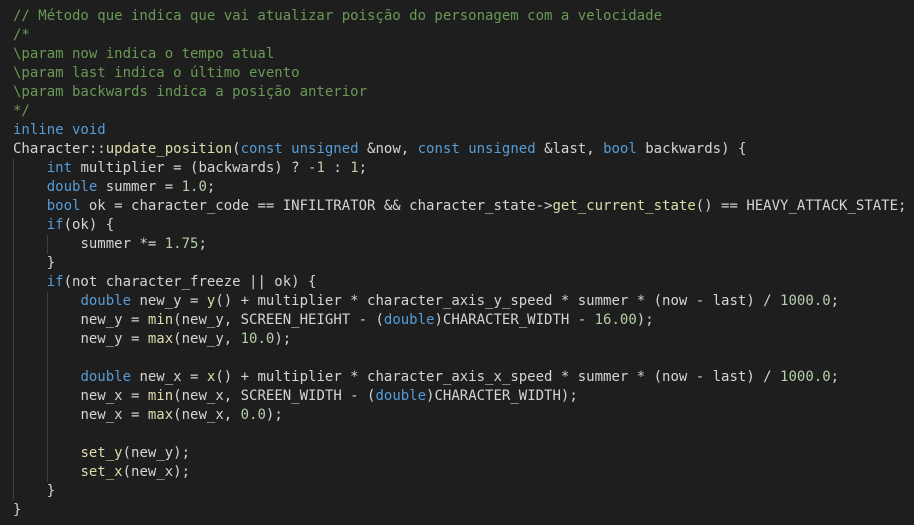 The height and width of the screenshot is (525, 914). I want to click on code-line: set_x(new_x);, so click(457, 472).